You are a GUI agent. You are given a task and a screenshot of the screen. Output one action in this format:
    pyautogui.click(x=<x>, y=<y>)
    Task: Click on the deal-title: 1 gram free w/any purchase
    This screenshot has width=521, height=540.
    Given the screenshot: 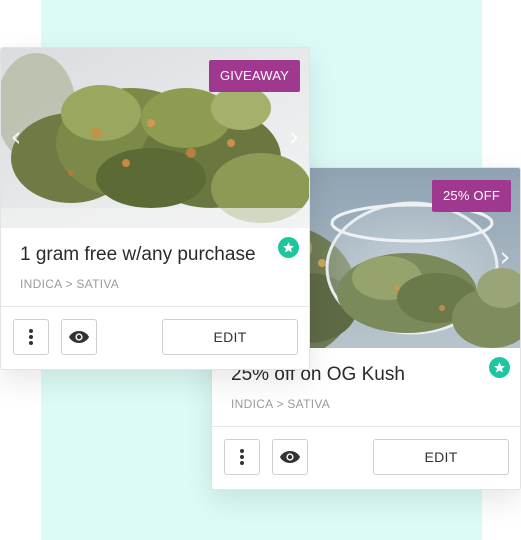 What is the action you would take?
    pyautogui.click(x=138, y=254)
    